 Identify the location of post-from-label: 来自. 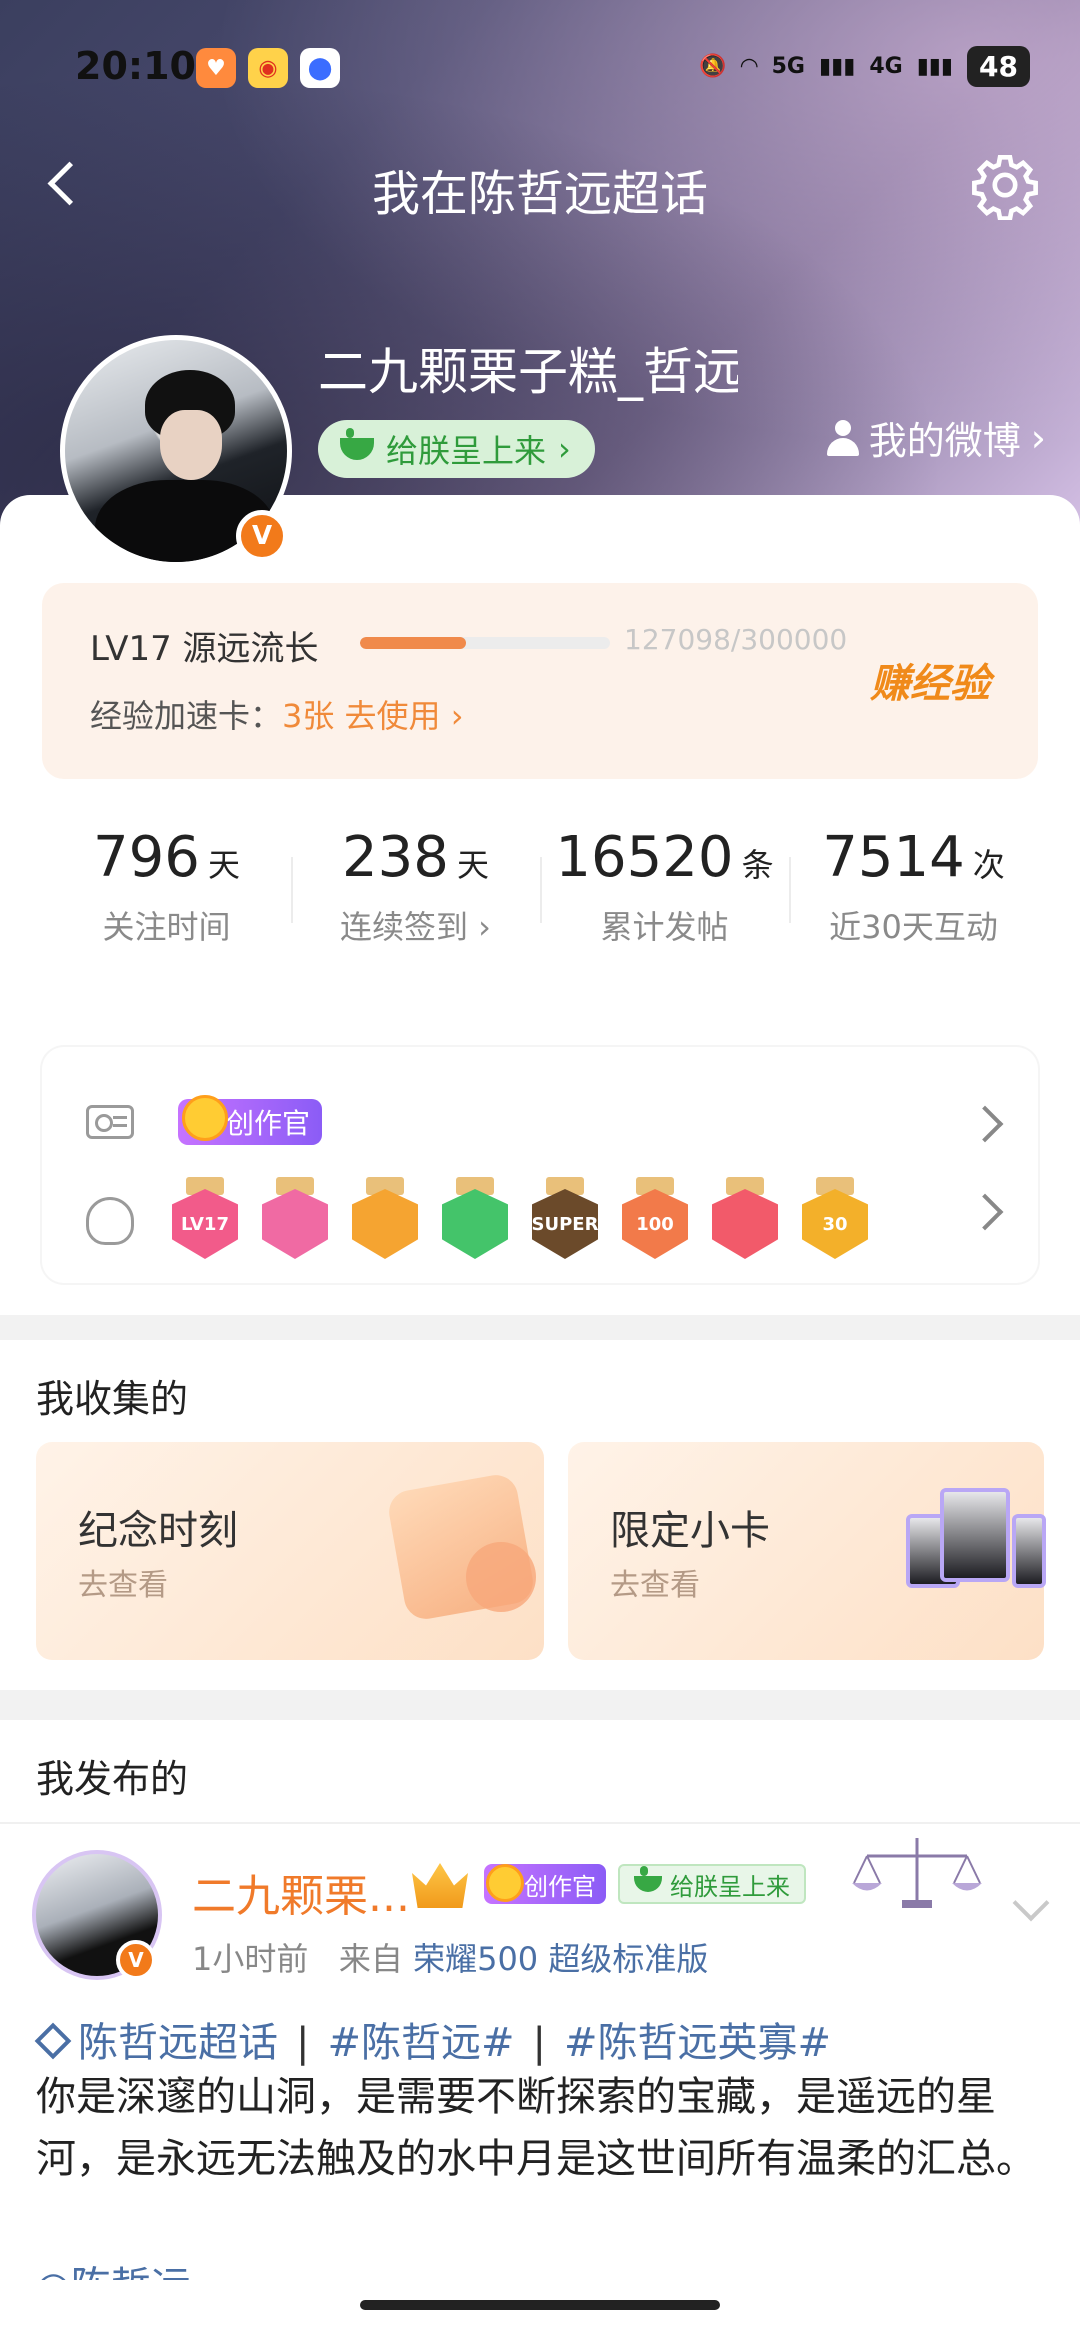
(370, 1959).